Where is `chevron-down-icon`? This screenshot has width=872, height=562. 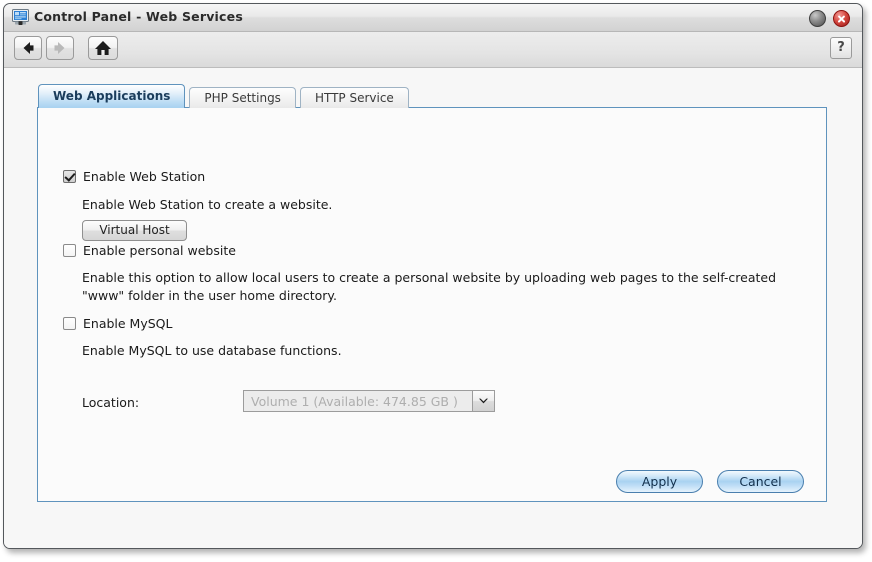
chevron-down-icon is located at coordinates (483, 401).